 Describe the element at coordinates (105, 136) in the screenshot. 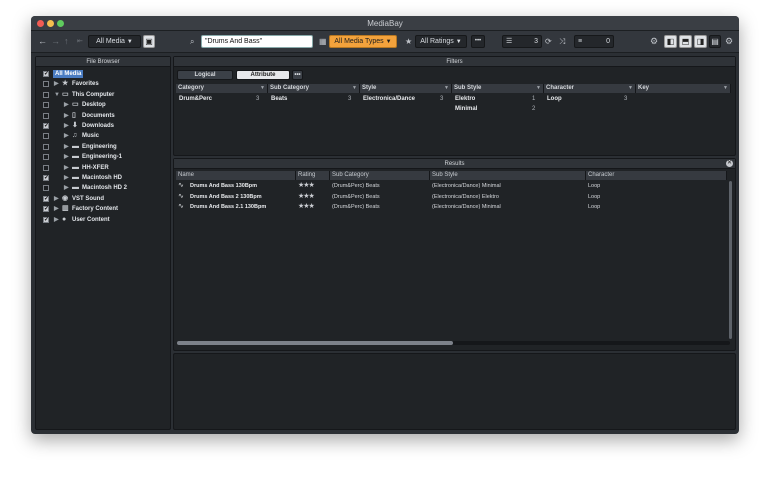

I see `tree-item: ▶ ♫ Music` at that location.